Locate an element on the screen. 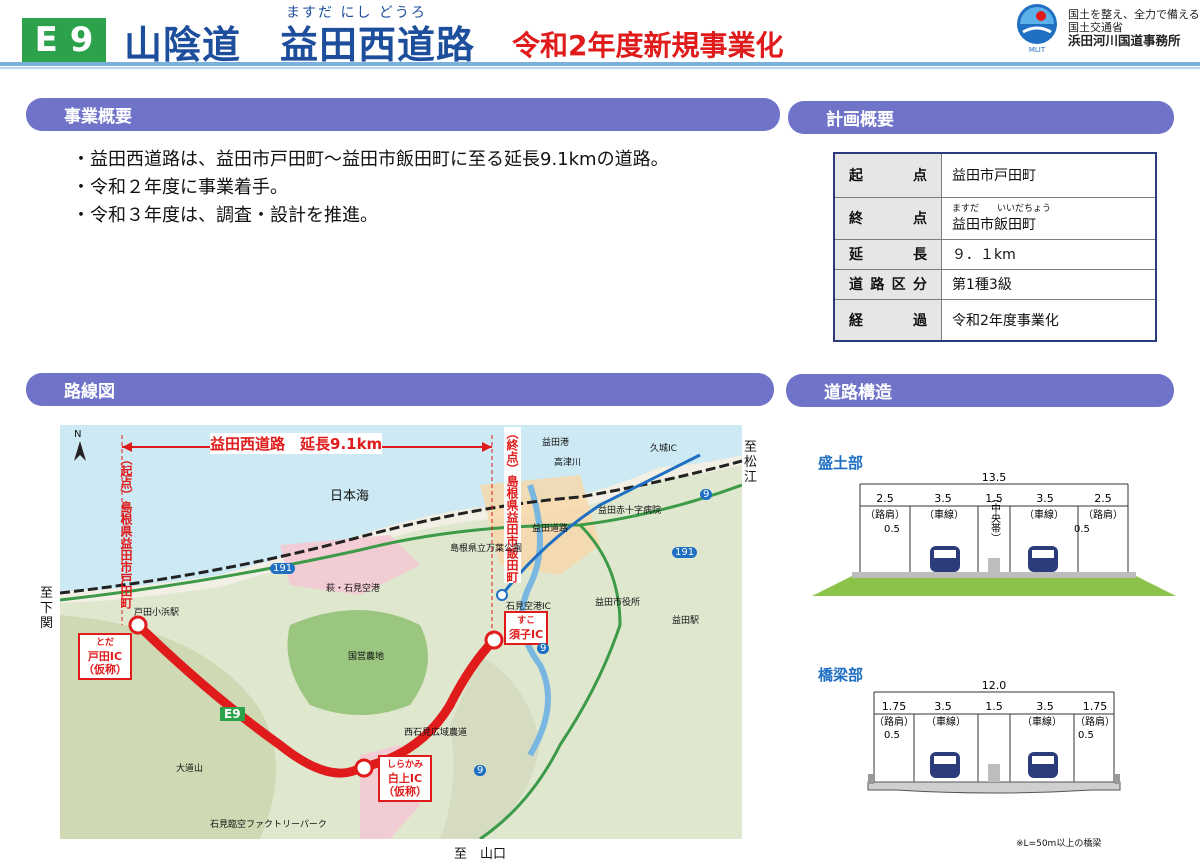 This screenshot has height=866, width=1200. table-cell: ９．１km is located at coordinates (1049, 254).